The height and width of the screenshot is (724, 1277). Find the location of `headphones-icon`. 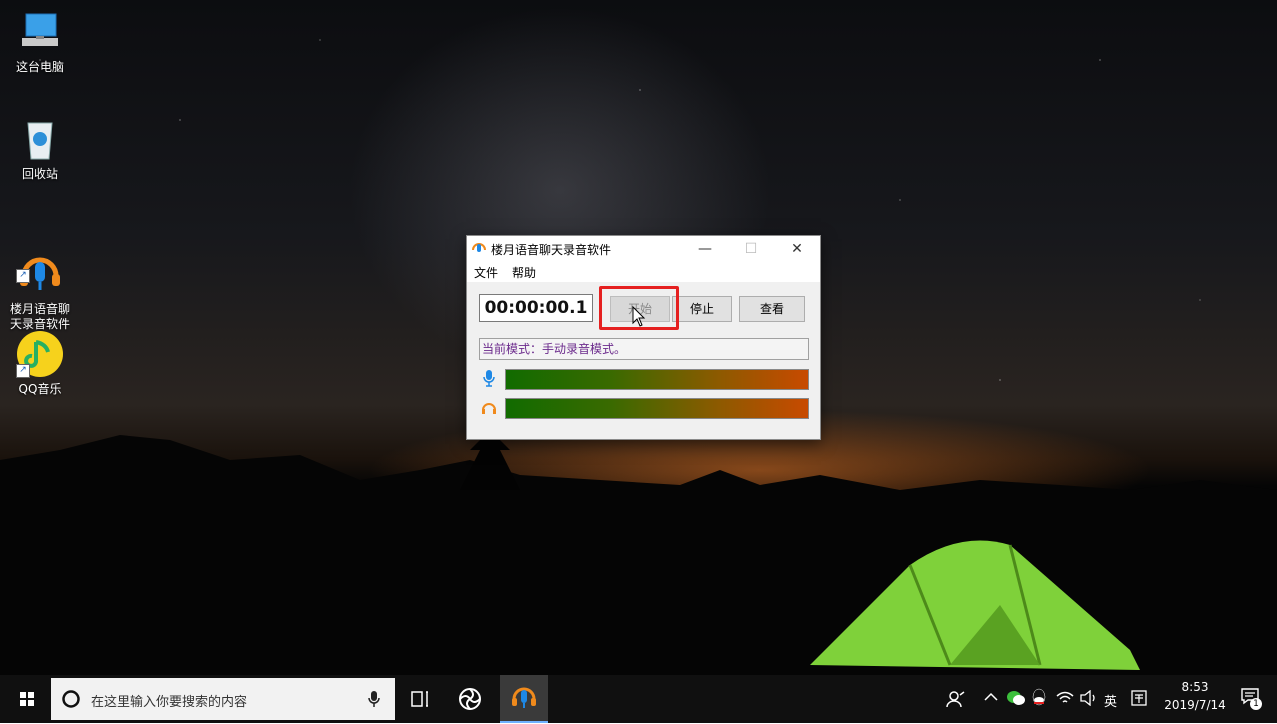

headphones-icon is located at coordinates (489, 408).